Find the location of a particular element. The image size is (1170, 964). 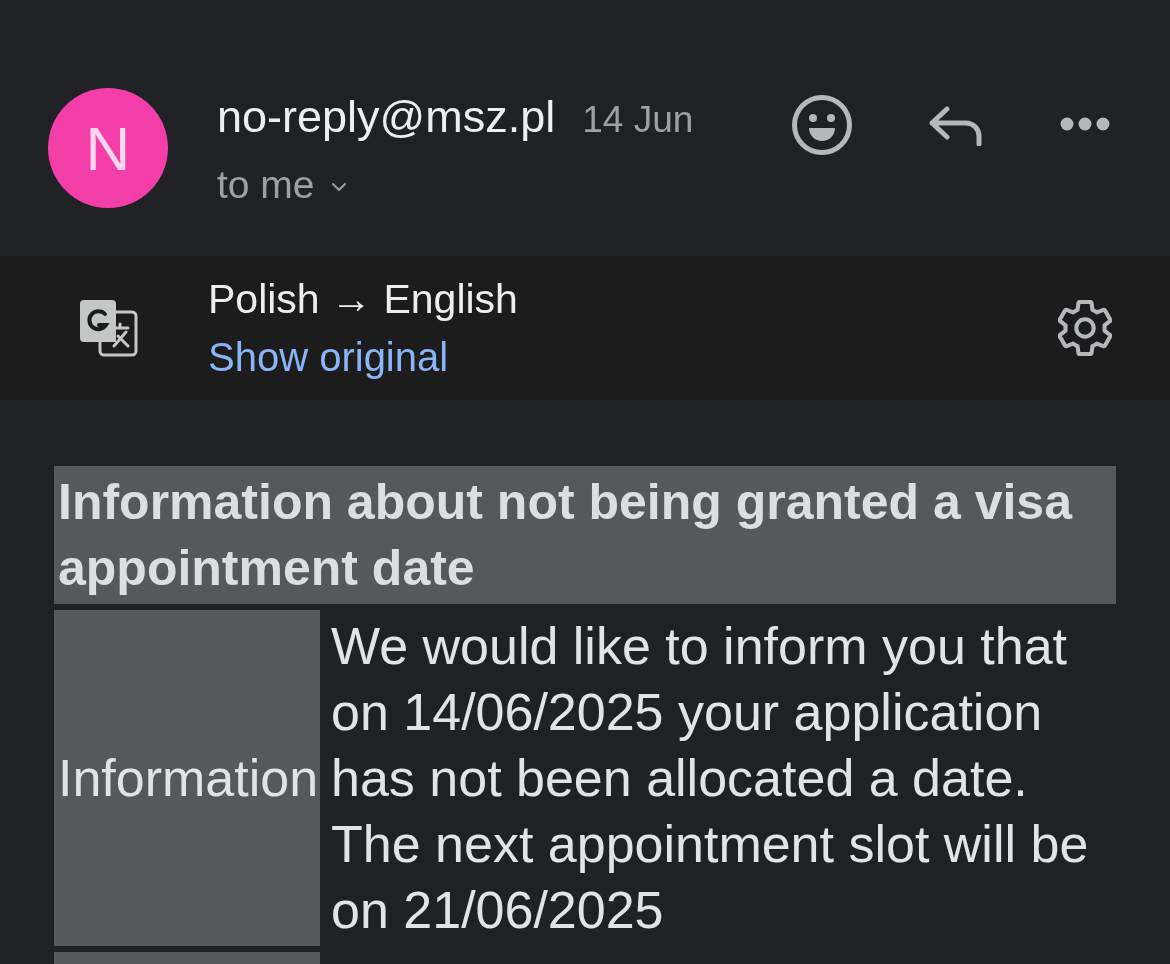

sender-address: no-reply@msz.pl is located at coordinates (386, 117).